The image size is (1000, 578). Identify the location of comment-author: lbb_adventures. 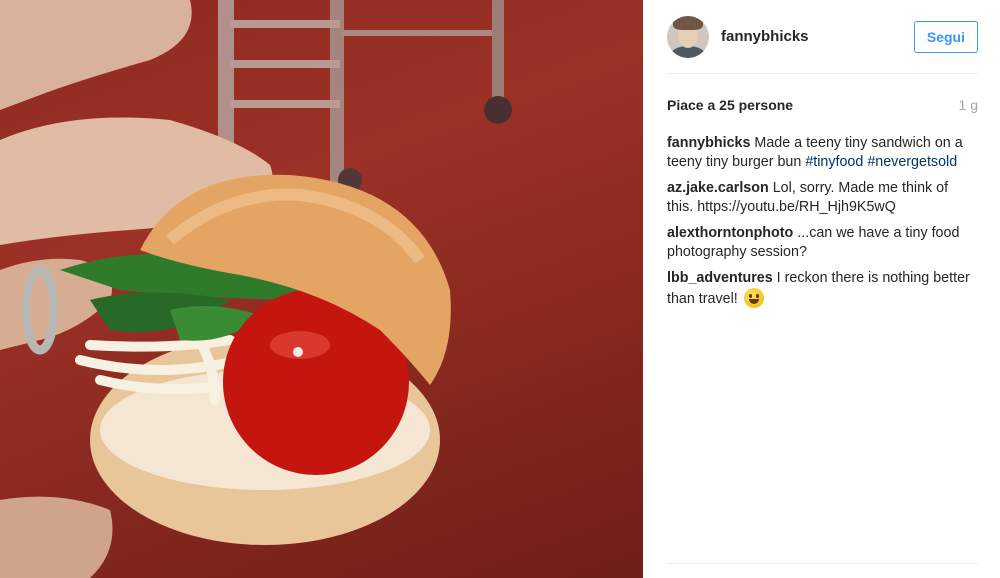
(720, 278).